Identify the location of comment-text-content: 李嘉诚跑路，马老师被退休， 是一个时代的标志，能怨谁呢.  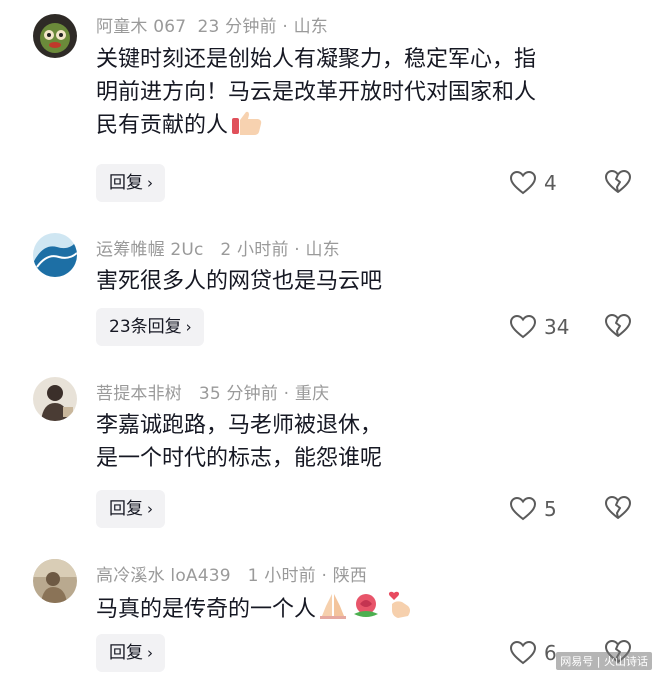
(239, 442).